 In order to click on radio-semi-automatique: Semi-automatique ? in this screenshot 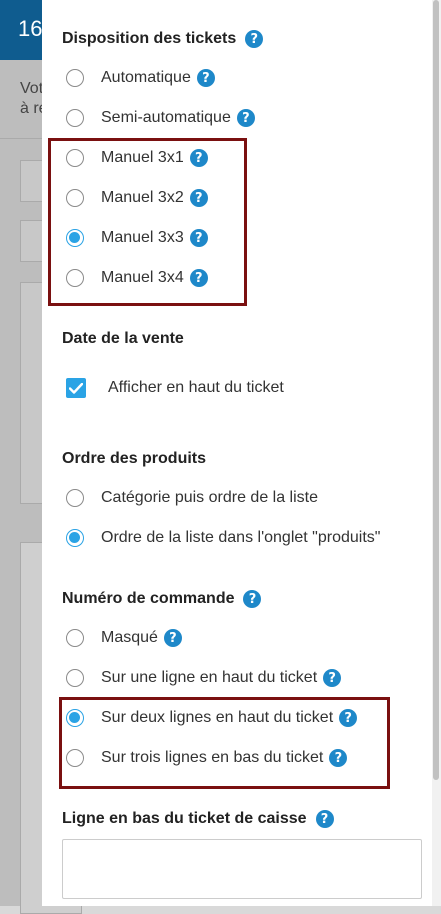, I will do `click(160, 118)`.